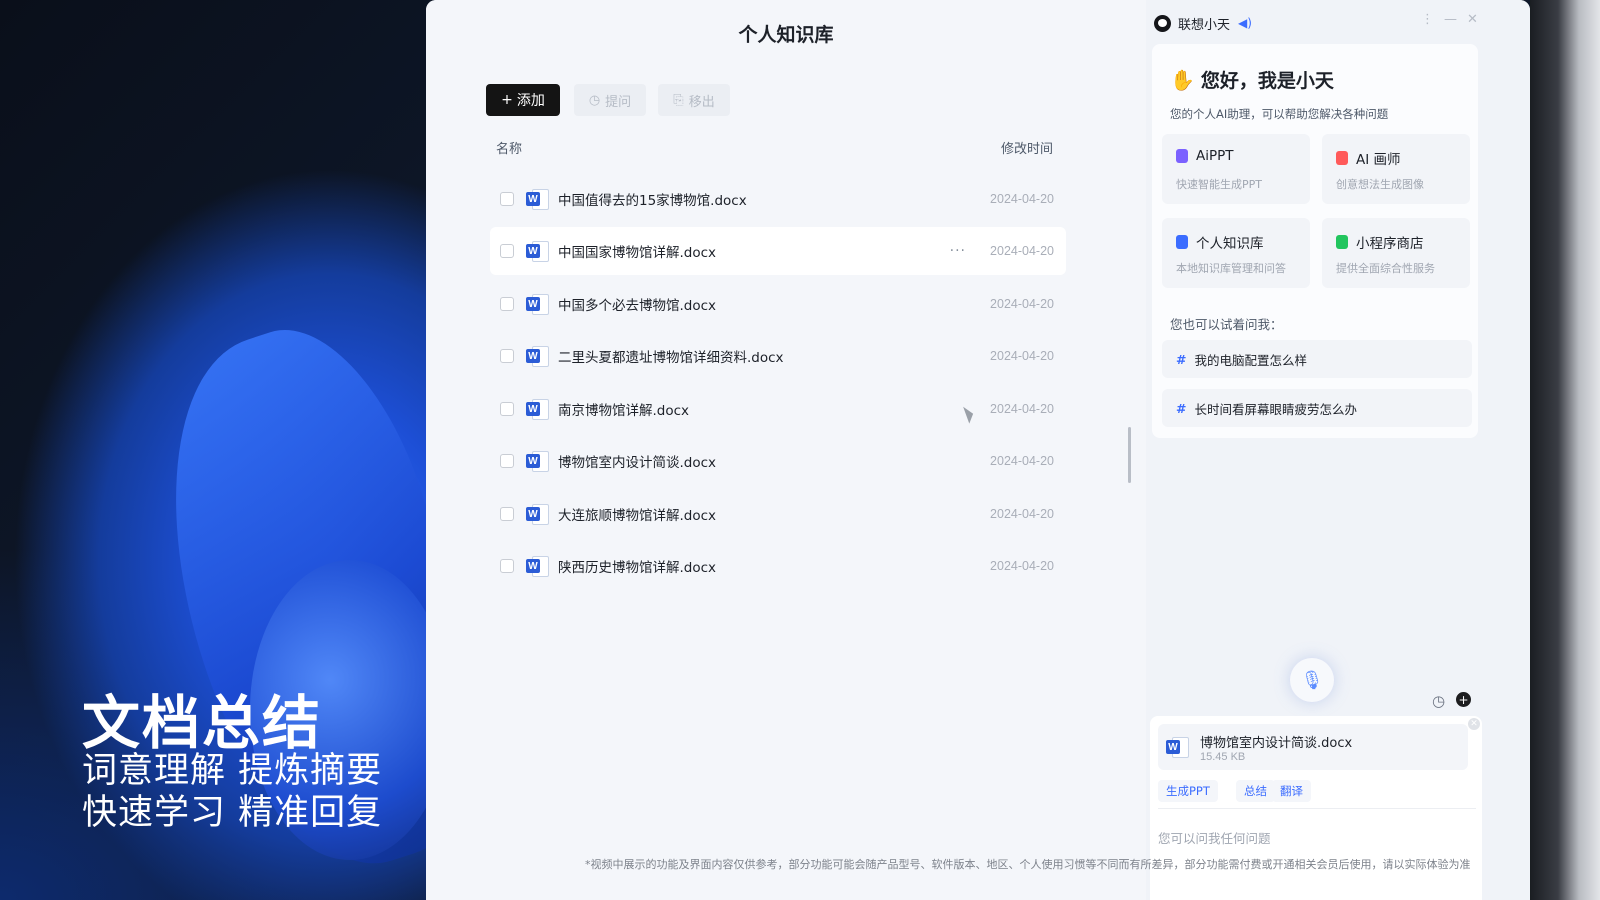  What do you see at coordinates (778, 304) in the screenshot?
I see `table-row: W 中国多个必去博物馆.docx 2024-04-20` at bounding box center [778, 304].